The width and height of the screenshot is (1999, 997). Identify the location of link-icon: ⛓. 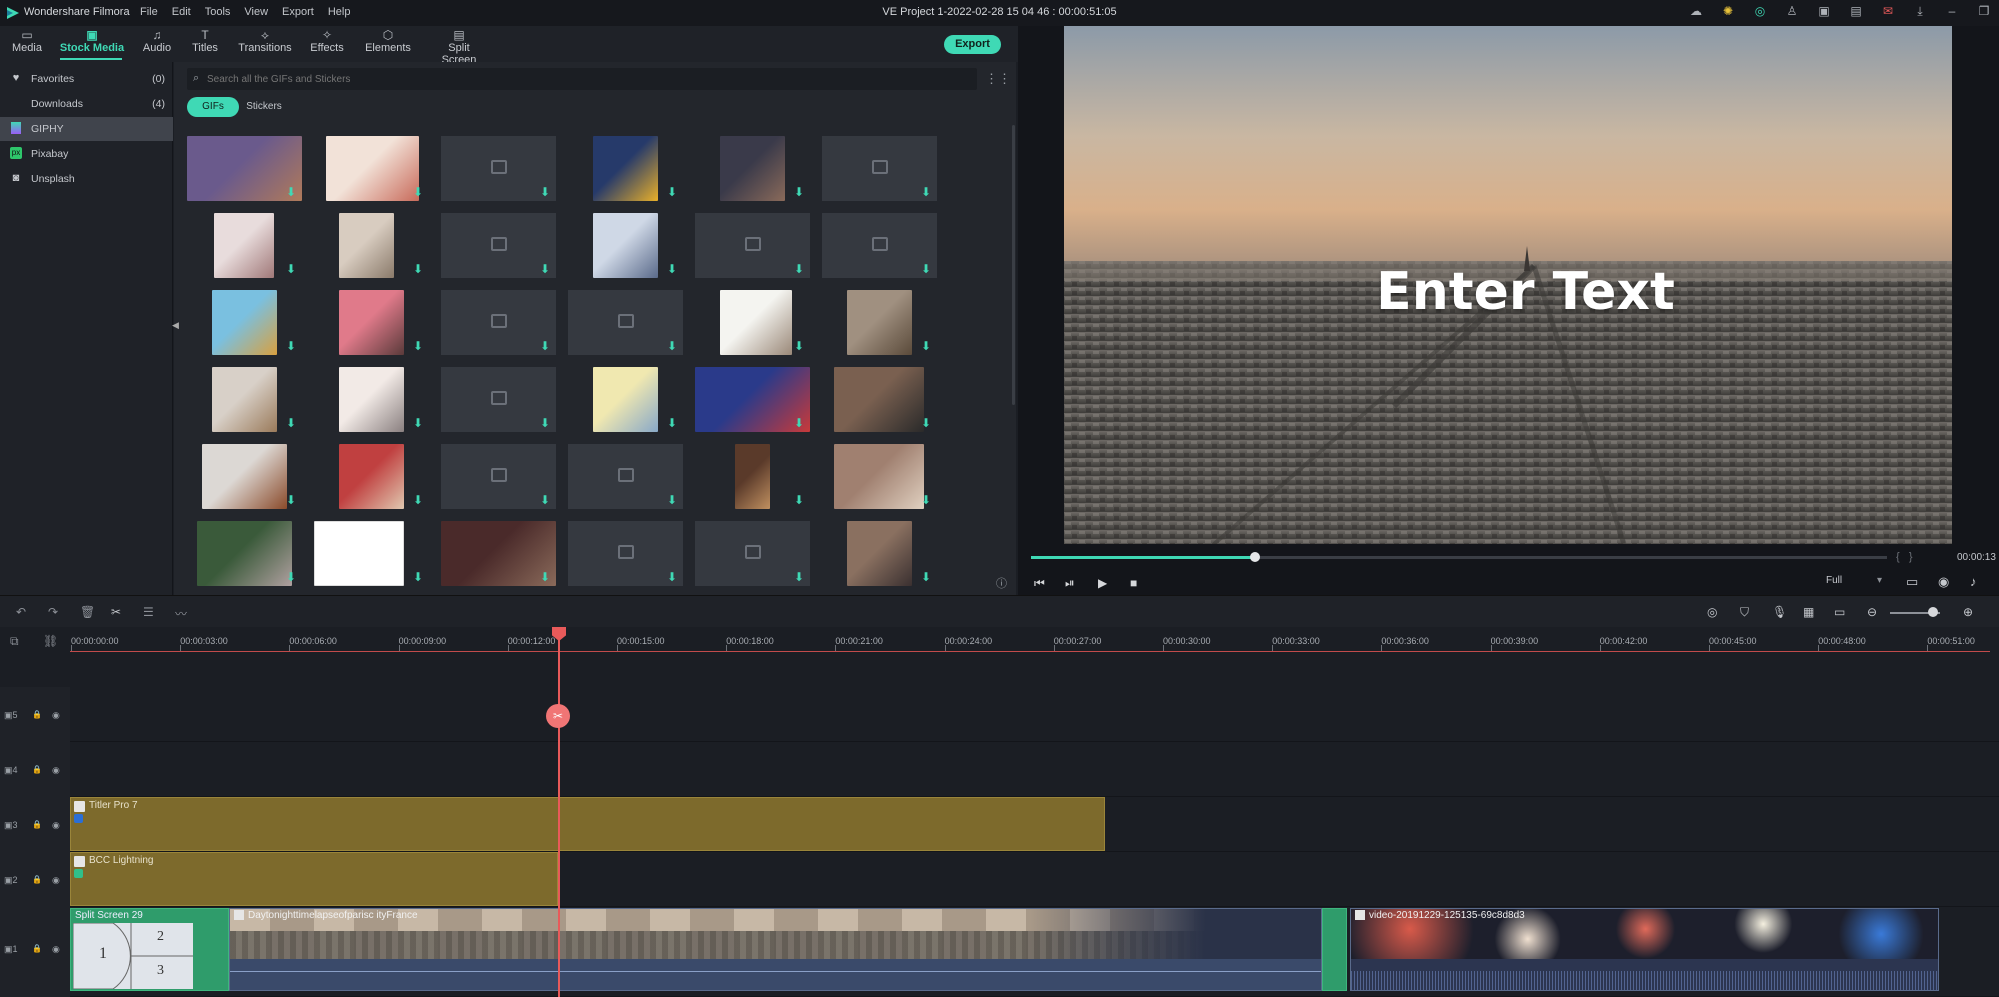
(50, 641).